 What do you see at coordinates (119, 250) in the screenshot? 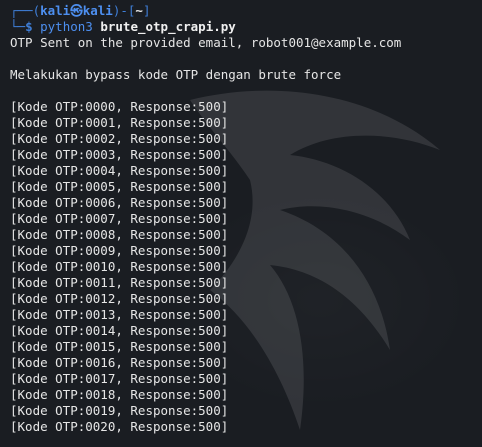
I see `otp-attempt-line: [Kode OTP:0009, Response:500]` at bounding box center [119, 250].